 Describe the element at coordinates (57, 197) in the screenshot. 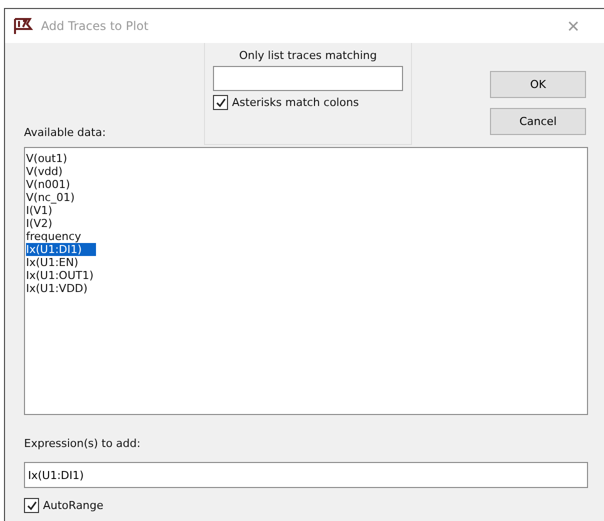

I see `list-item: V(nc_01)` at that location.